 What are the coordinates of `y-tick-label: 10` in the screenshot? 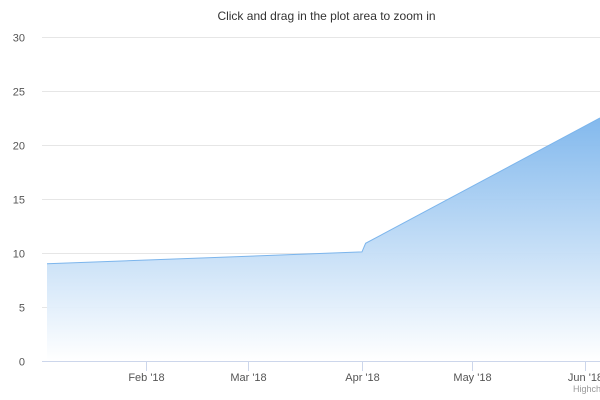 It's located at (19, 255).